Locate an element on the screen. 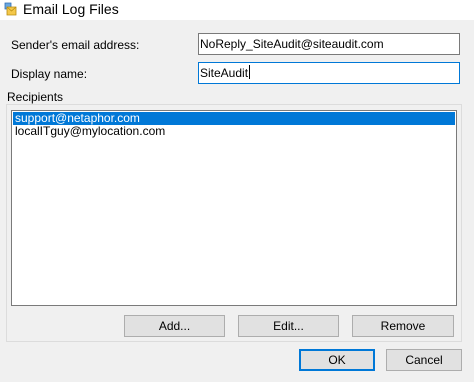 This screenshot has height=382, width=474. remove-recipient-button: Remove is located at coordinates (403, 326).